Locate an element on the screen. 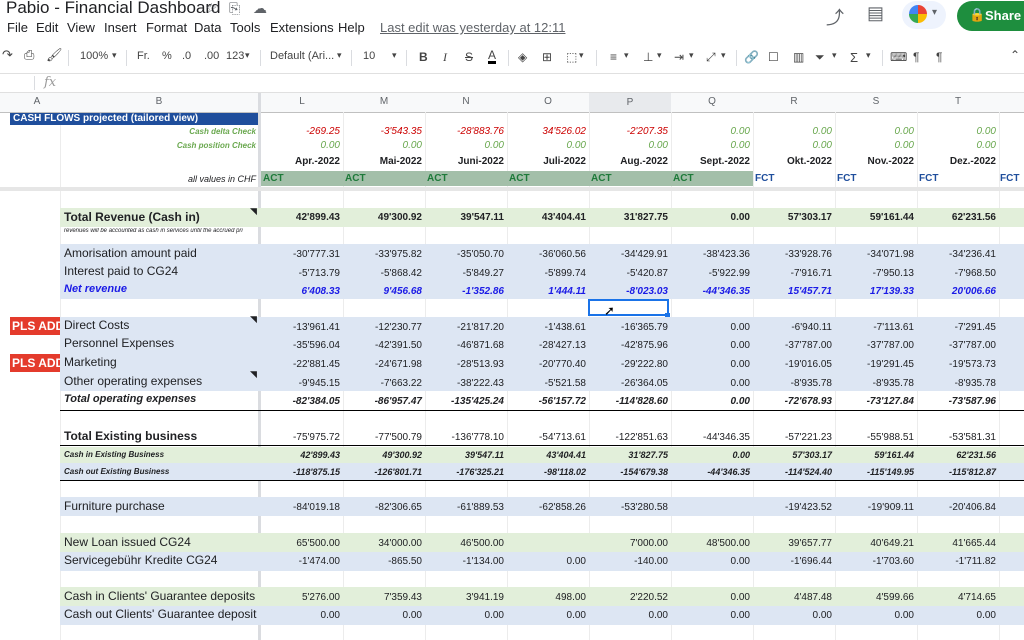 Image resolution: width=1024 pixels, height=640 pixels. row-label: Other operating expenses is located at coordinates (133, 381).